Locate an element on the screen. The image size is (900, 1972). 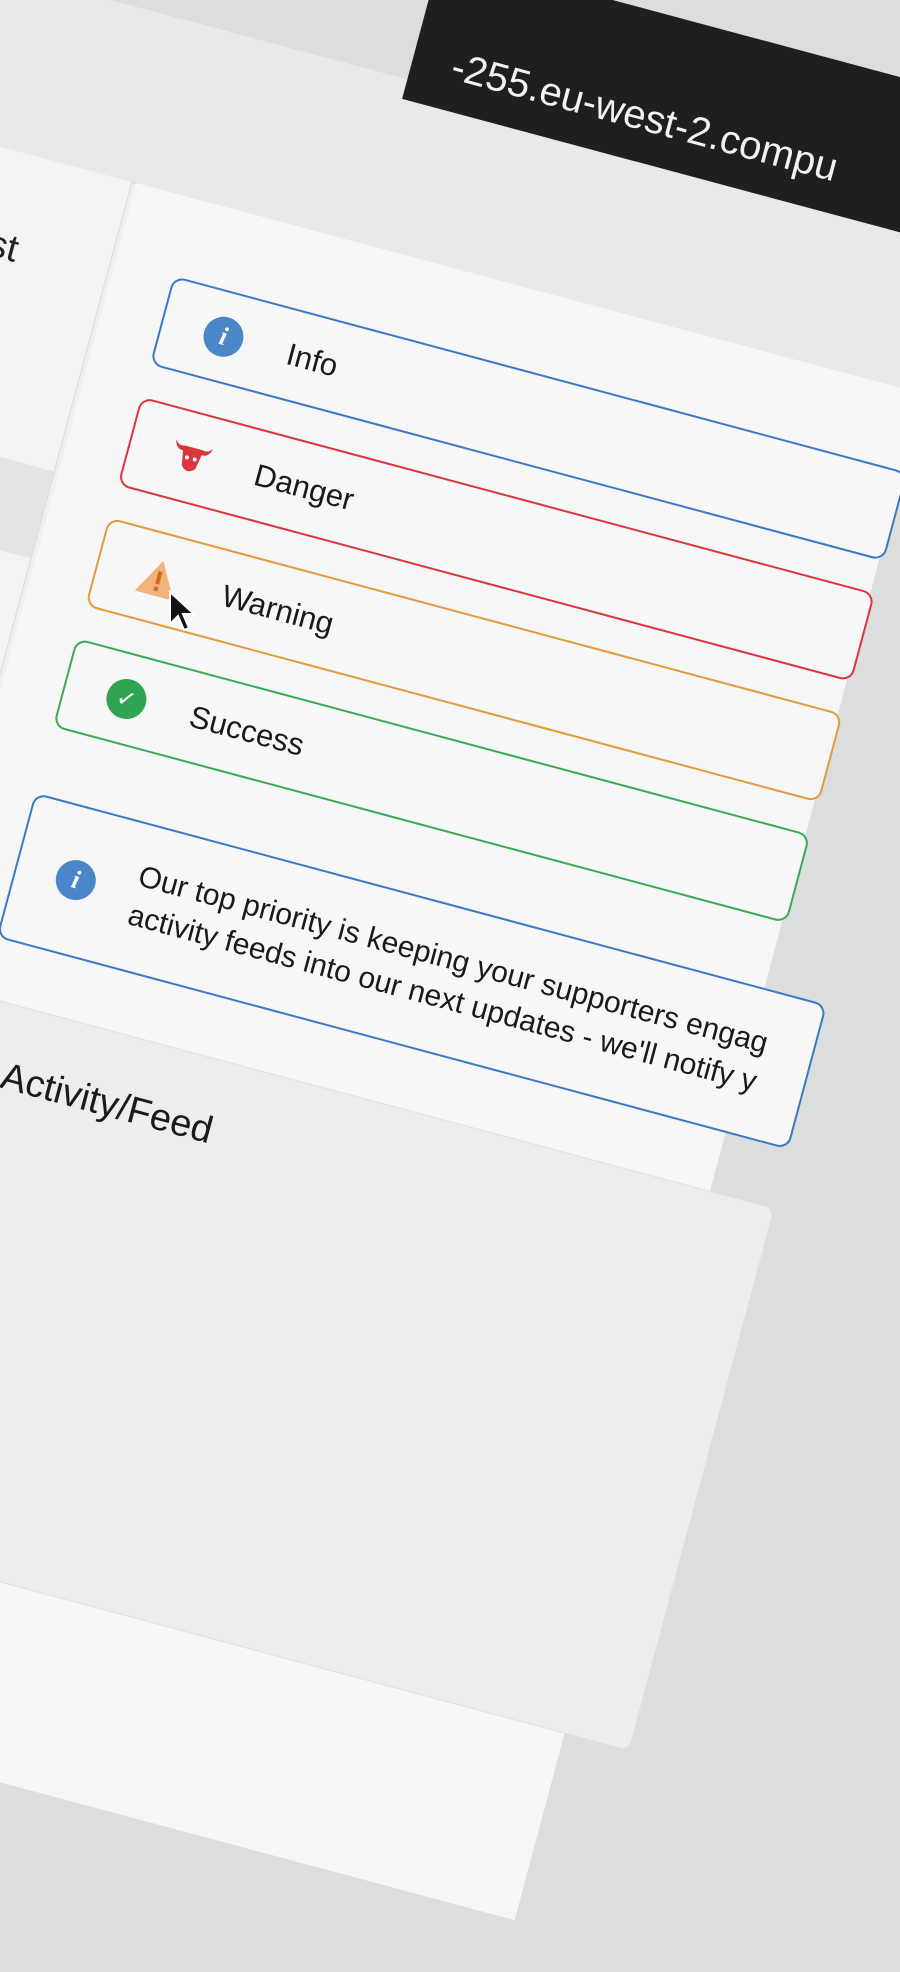
alert-success-label: Success is located at coordinates (246, 730).